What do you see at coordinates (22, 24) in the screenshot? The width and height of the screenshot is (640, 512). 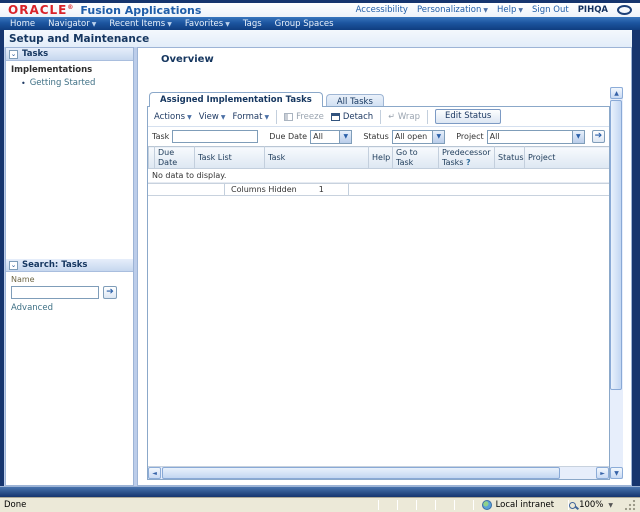 I see `nav-home: Home` at bounding box center [22, 24].